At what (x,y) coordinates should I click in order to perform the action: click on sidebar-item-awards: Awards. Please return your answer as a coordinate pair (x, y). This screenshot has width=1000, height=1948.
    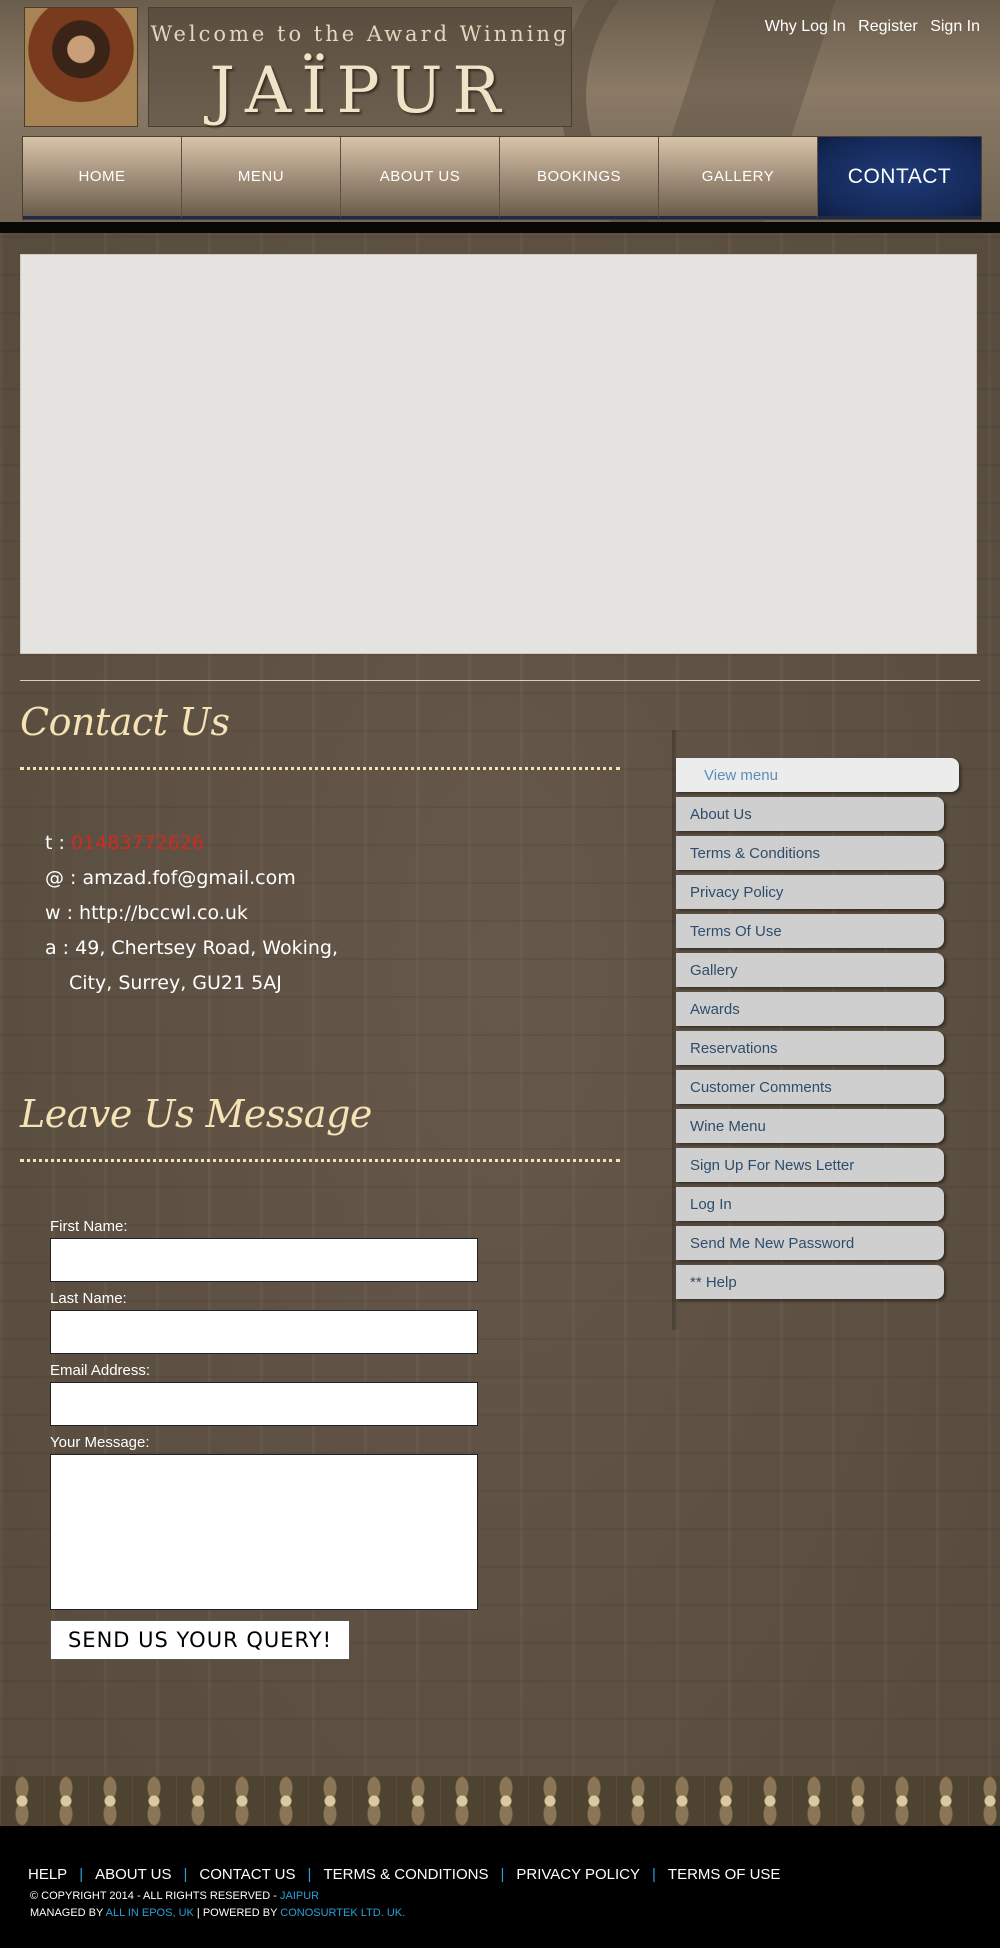
    Looking at the image, I should click on (810, 1009).